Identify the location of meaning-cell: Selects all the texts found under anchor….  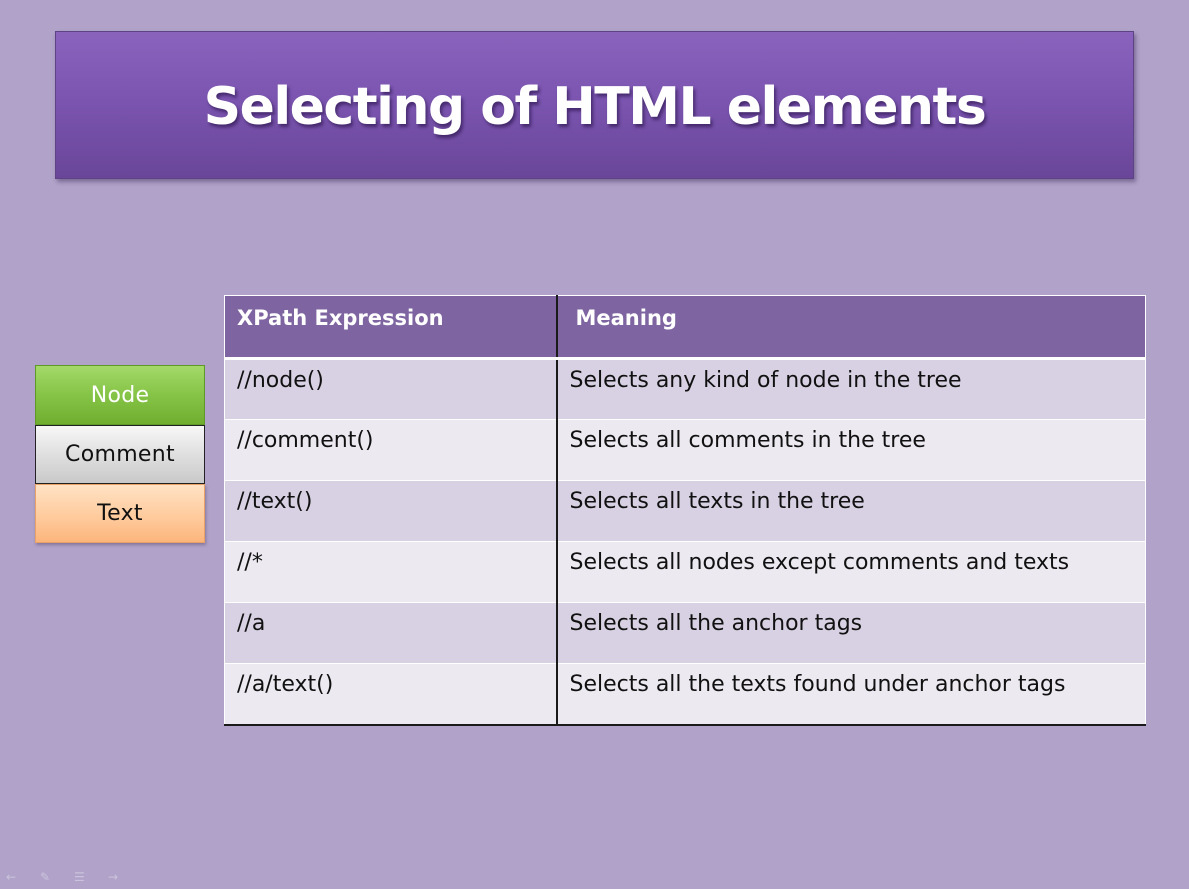
(851, 694).